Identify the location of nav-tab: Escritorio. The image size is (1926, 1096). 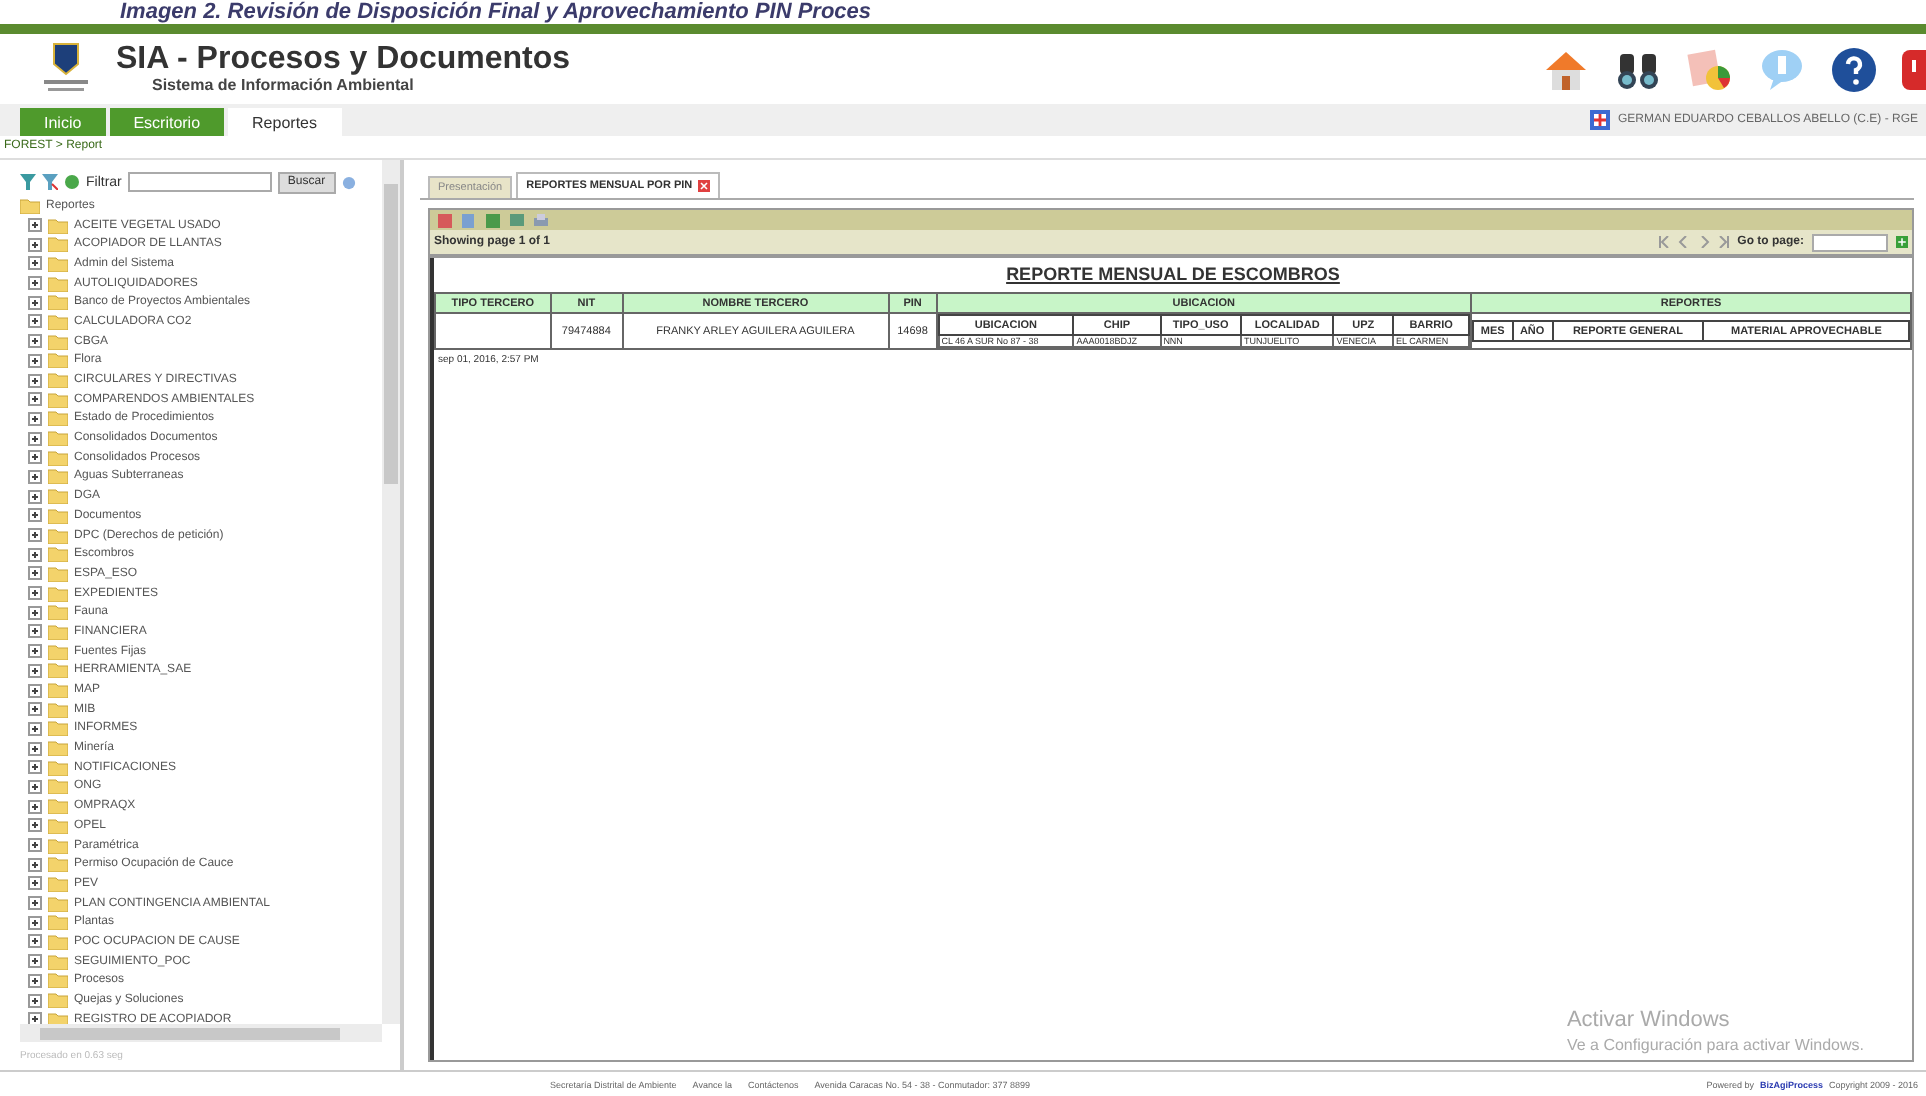
(167, 122).